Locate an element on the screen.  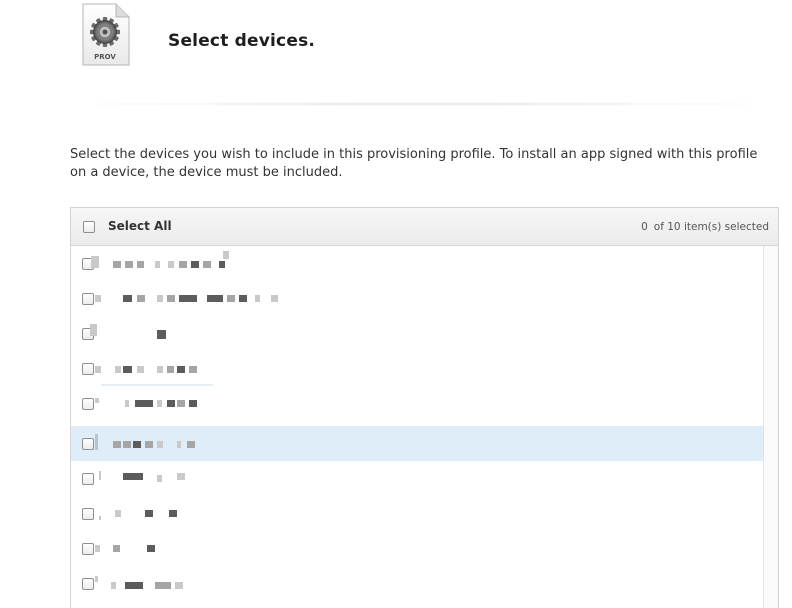
header-divider is located at coordinates (421, 104).